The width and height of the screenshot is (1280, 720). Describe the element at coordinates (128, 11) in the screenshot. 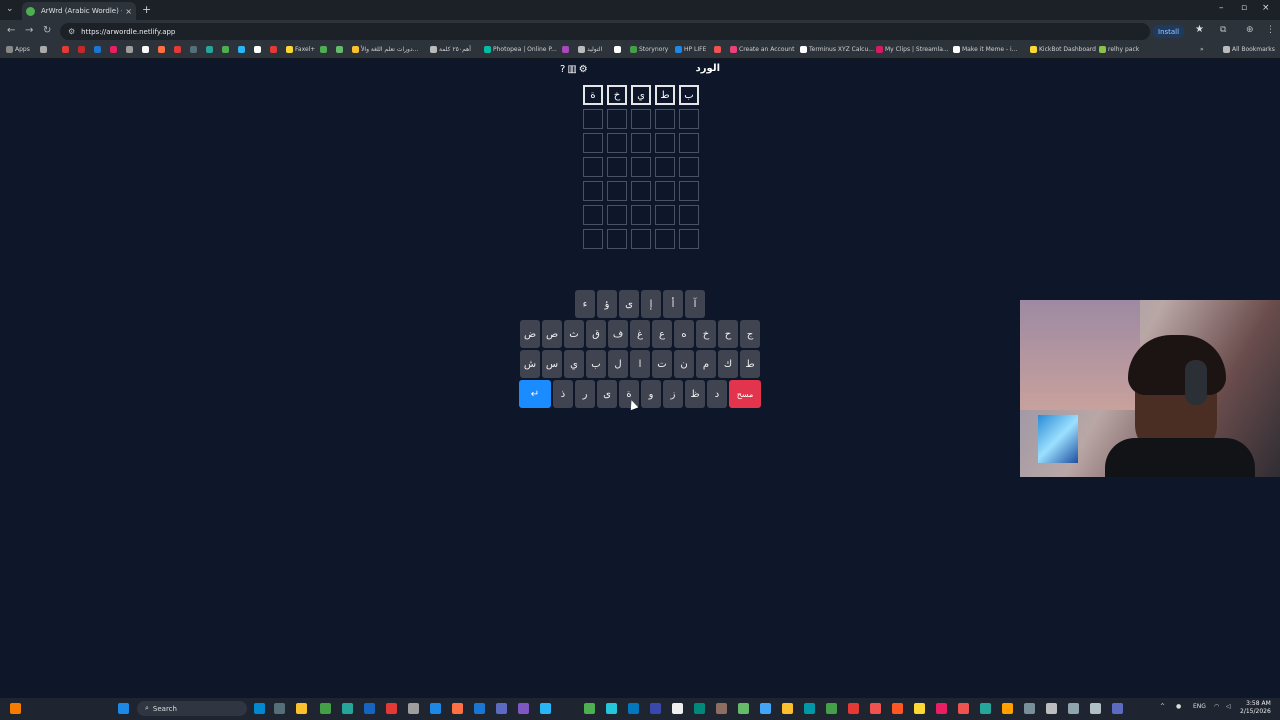

I see `close-tab-icon: ×` at that location.